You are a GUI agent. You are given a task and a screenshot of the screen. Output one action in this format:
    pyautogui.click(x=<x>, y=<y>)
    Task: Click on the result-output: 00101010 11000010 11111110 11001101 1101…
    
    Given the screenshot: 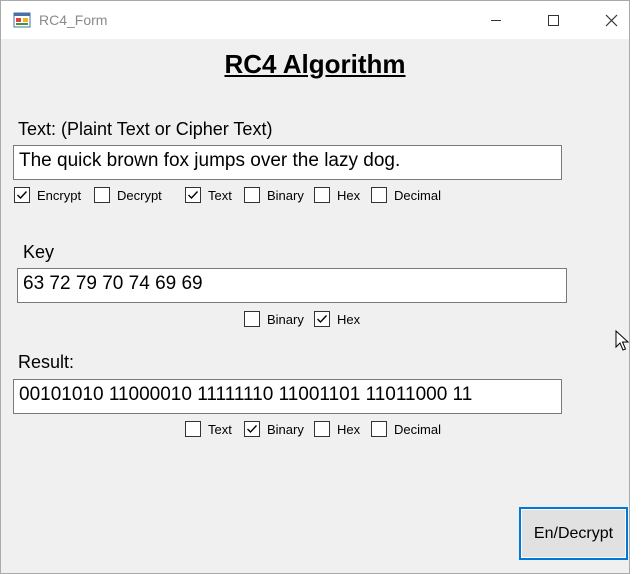 What is the action you would take?
    pyautogui.click(x=287, y=396)
    